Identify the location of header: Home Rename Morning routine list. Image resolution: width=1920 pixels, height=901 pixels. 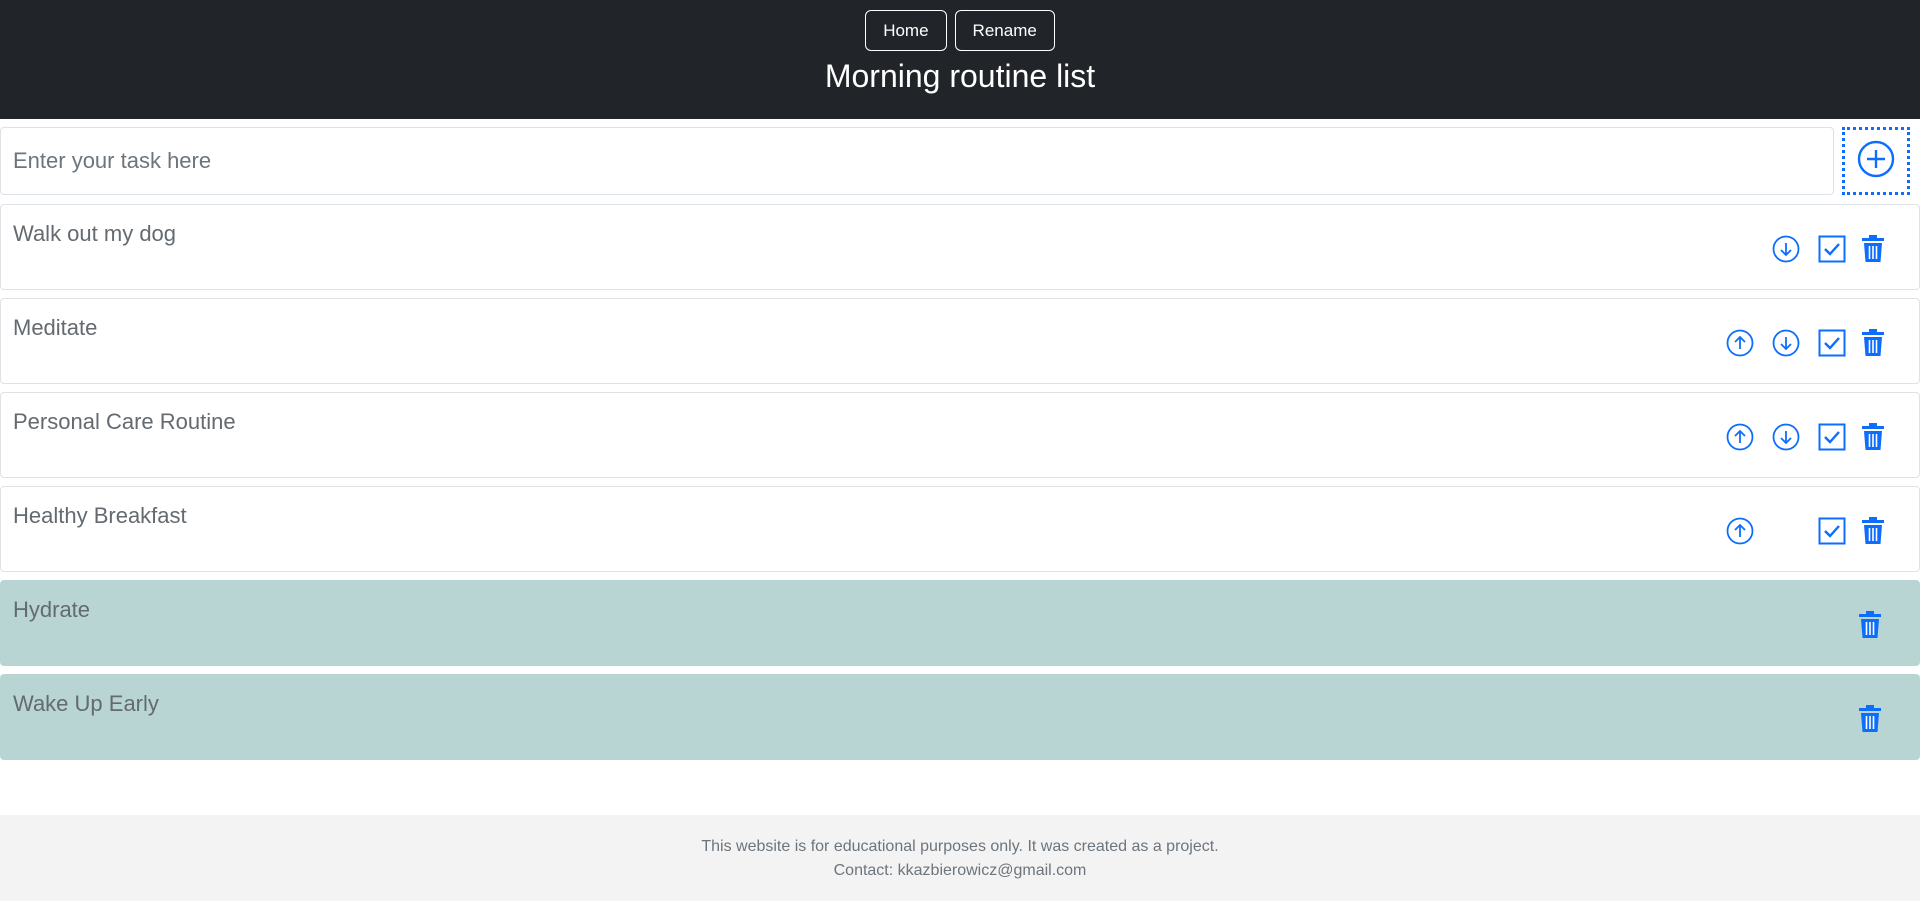
(960, 59).